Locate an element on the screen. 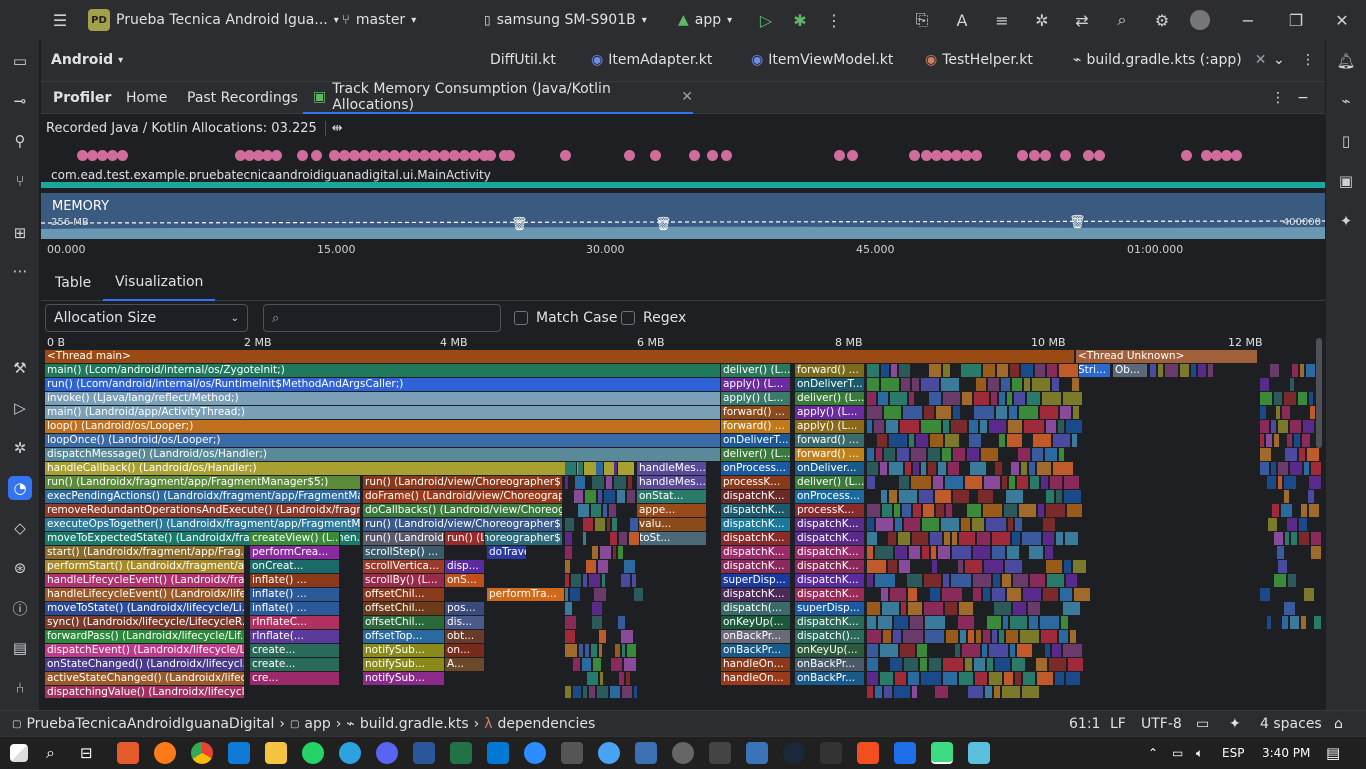  close-icon: ✕ is located at coordinates (1261, 60).